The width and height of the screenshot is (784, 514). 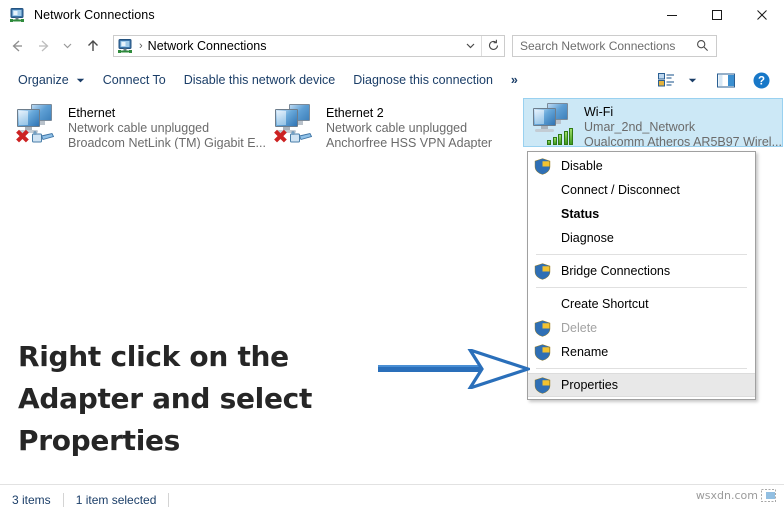 I want to click on help-icon: ?, so click(x=761, y=80).